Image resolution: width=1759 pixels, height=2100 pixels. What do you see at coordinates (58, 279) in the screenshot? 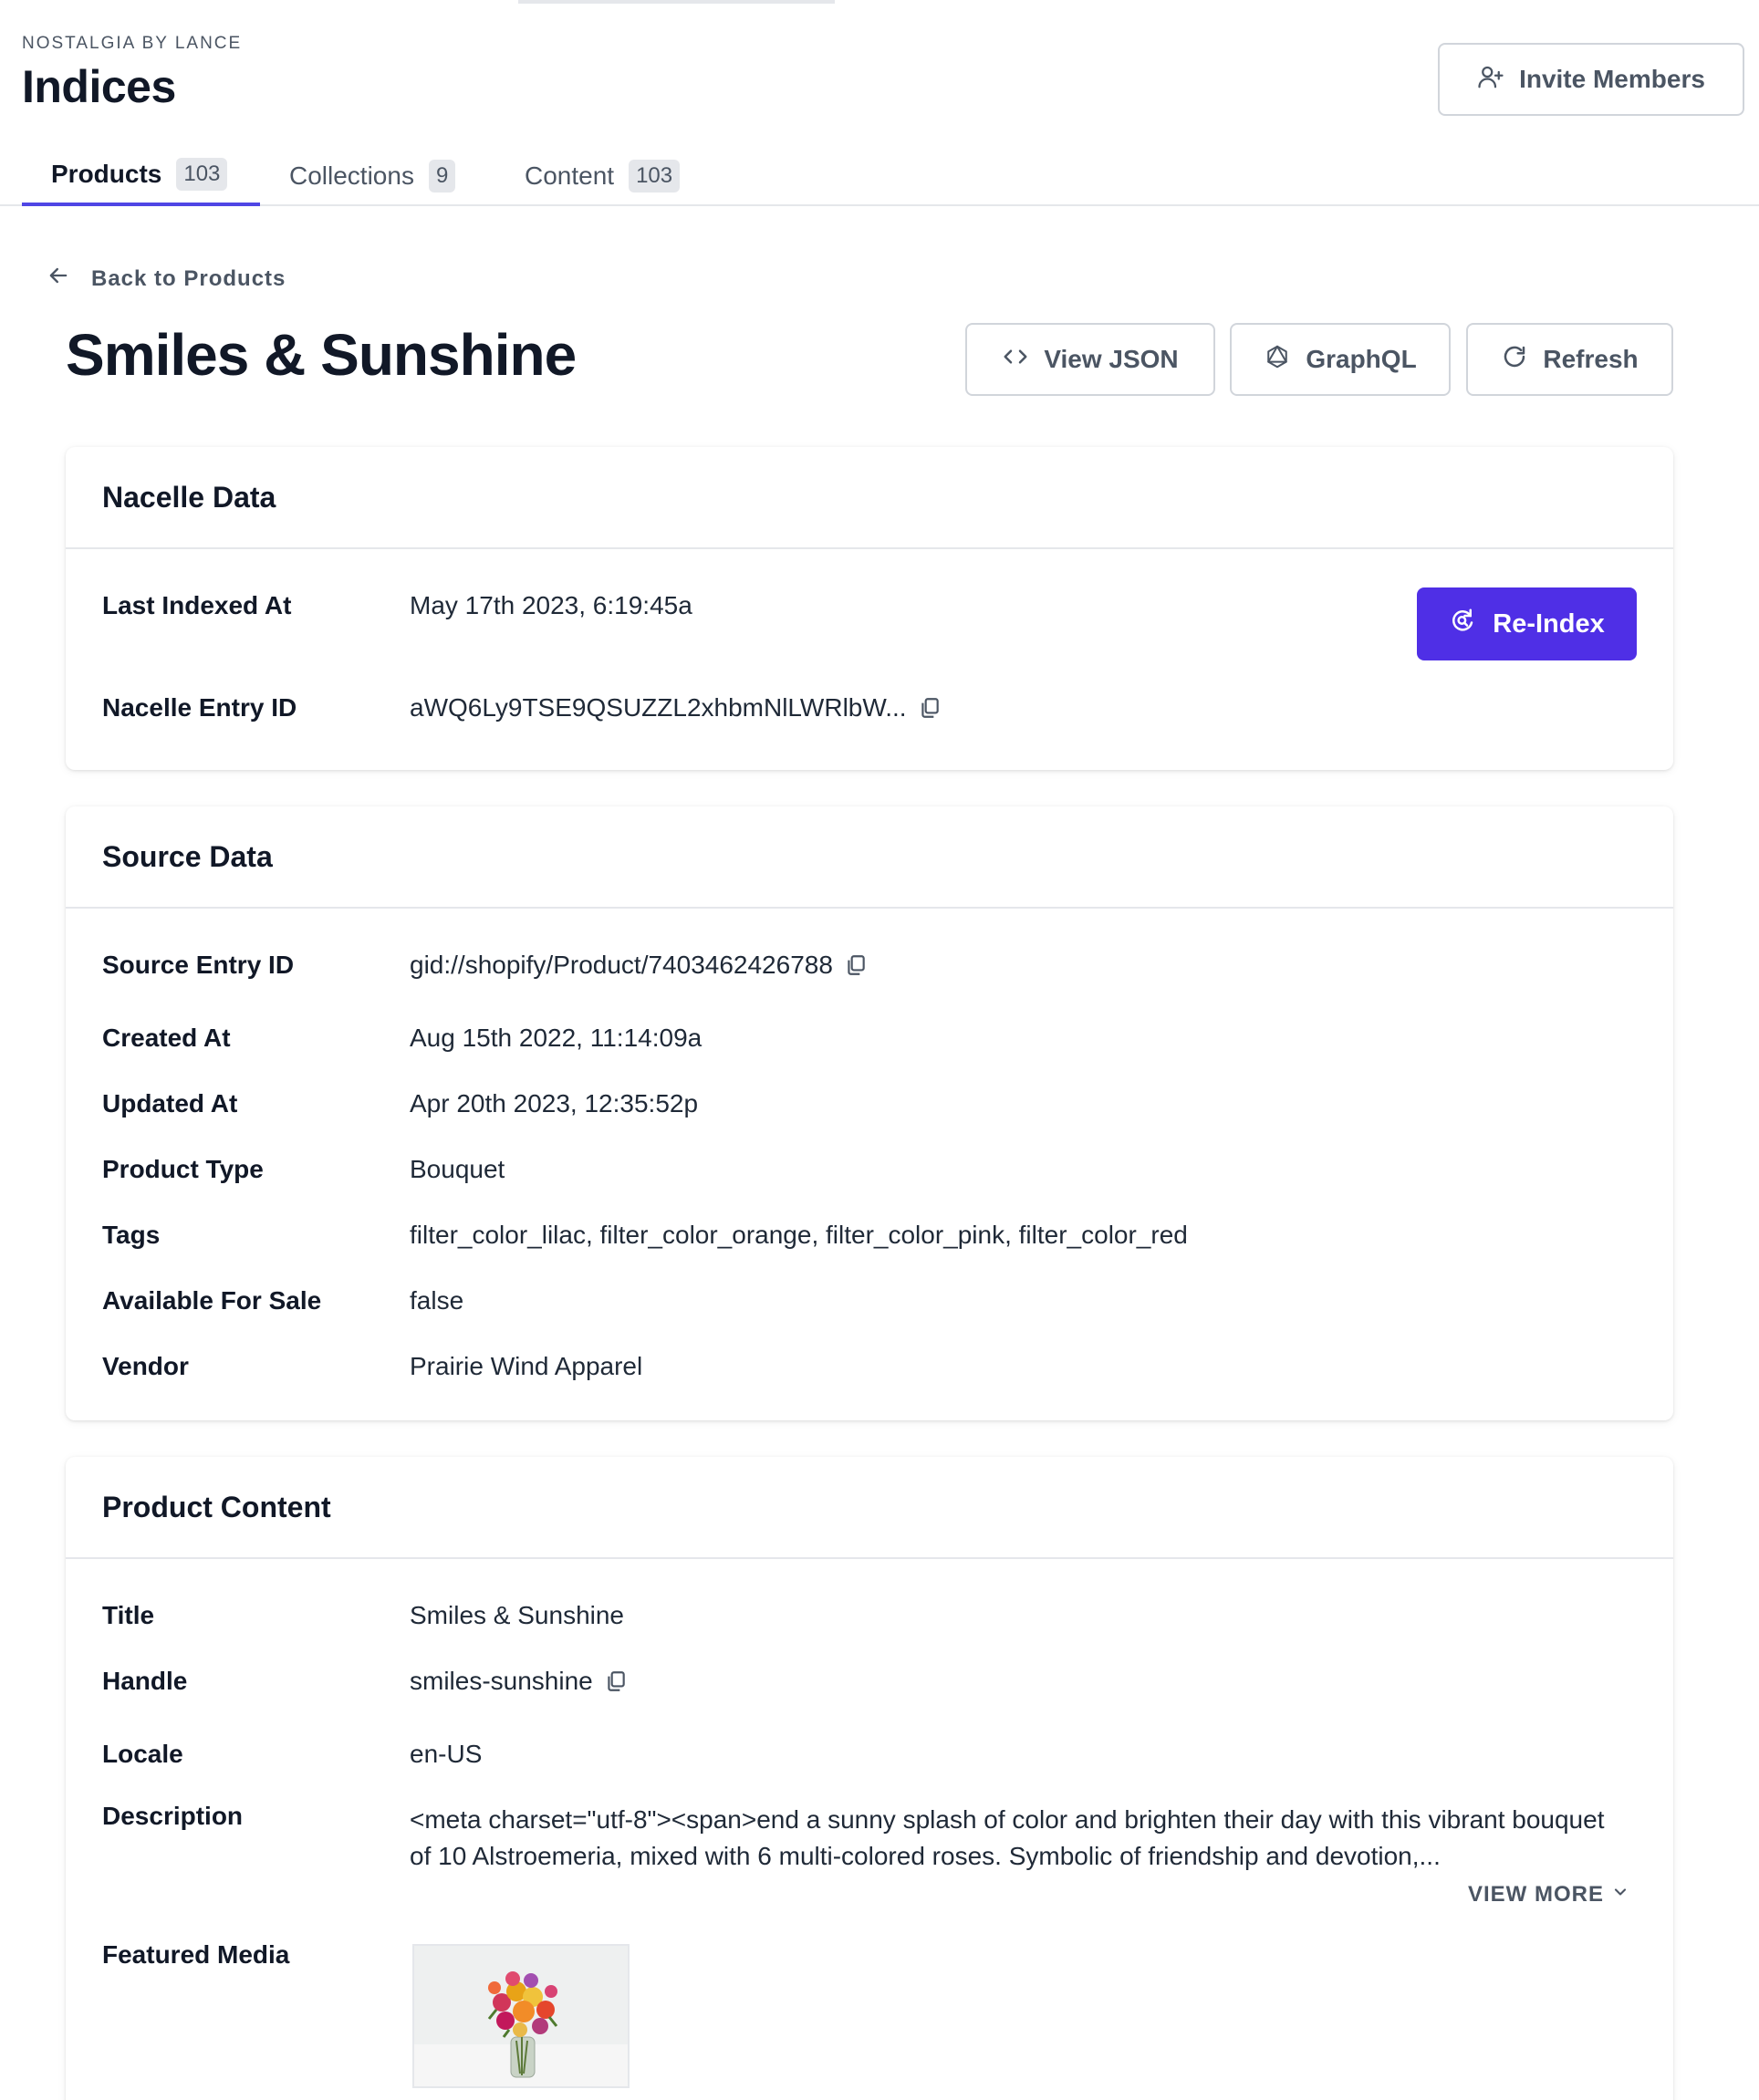
I see `arrow-left-icon` at bounding box center [58, 279].